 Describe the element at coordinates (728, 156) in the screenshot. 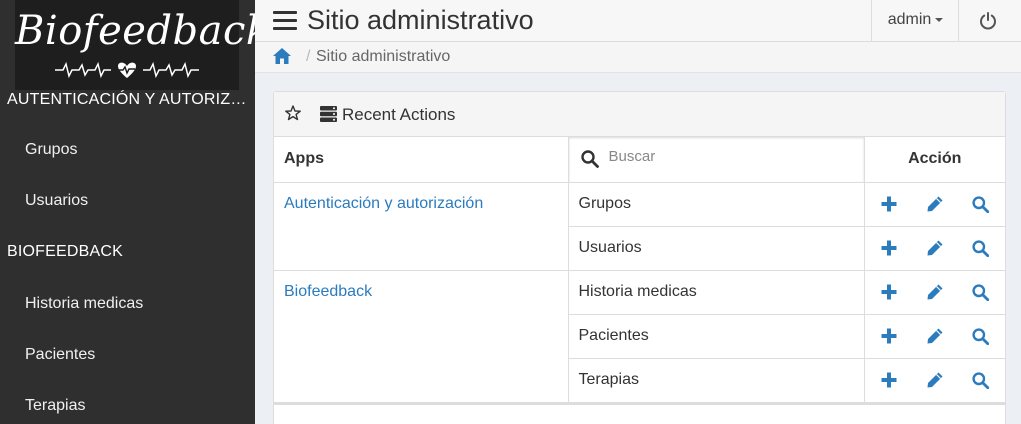

I see `search-input` at that location.